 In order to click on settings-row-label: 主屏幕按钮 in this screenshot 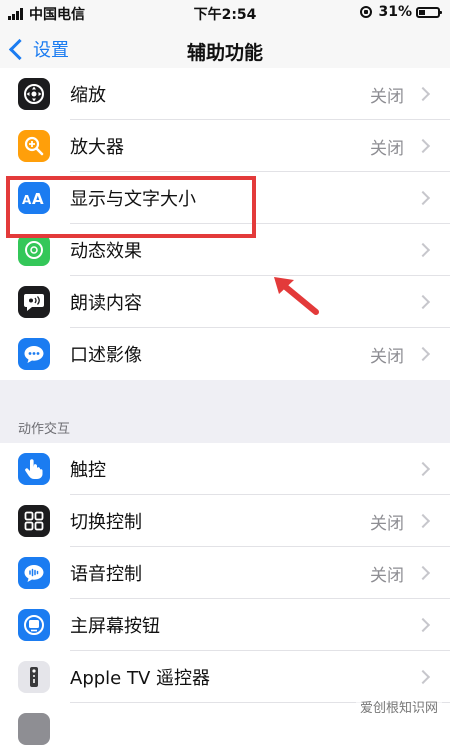, I will do `click(115, 626)`.